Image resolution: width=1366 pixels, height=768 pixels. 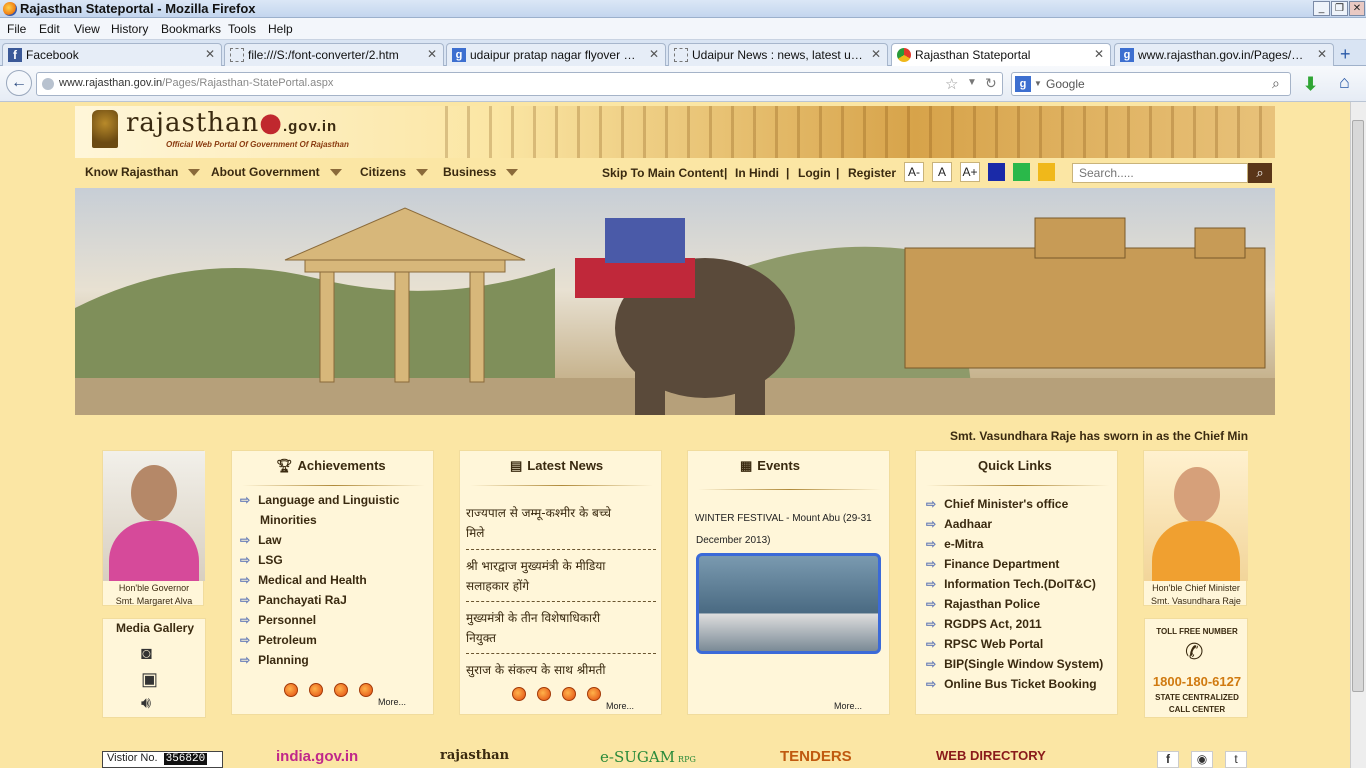 I want to click on skip-to-main-link: Skip To Main Content, so click(x=663, y=173).